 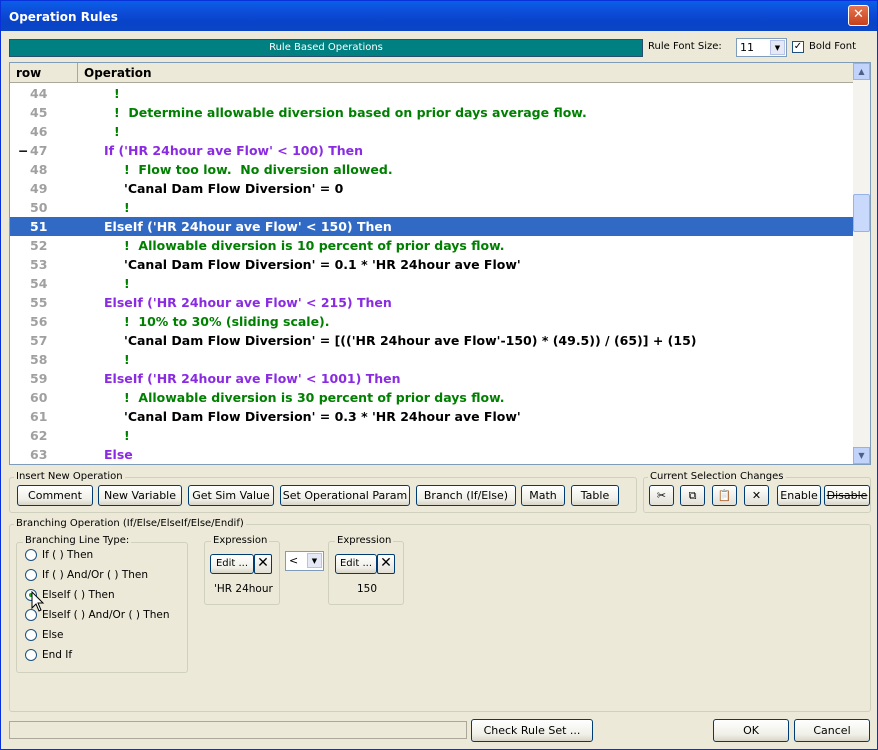 I want to click on cut-icon: ✂, so click(x=661, y=495).